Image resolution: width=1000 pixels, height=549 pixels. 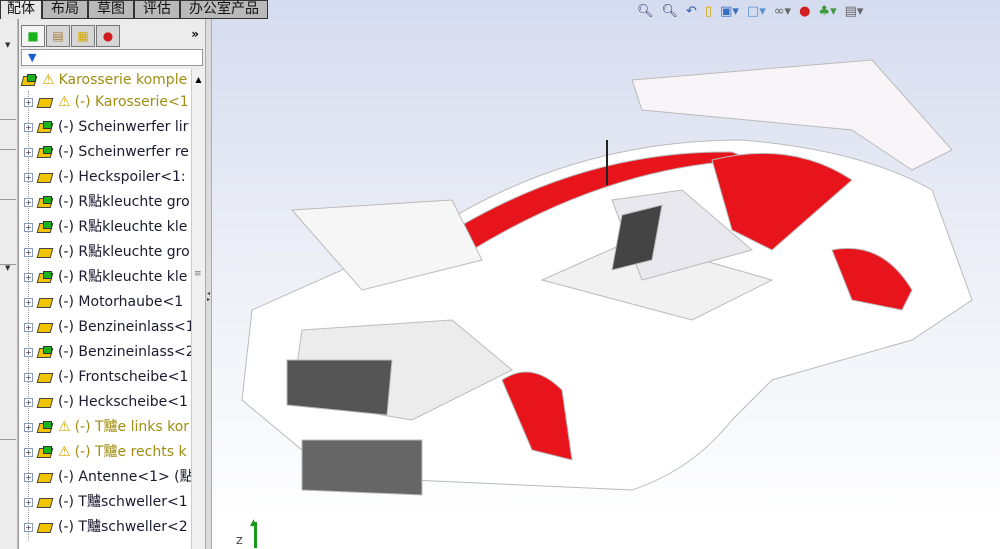 I want to click on tab-assembly: 配体, so click(x=21, y=9).